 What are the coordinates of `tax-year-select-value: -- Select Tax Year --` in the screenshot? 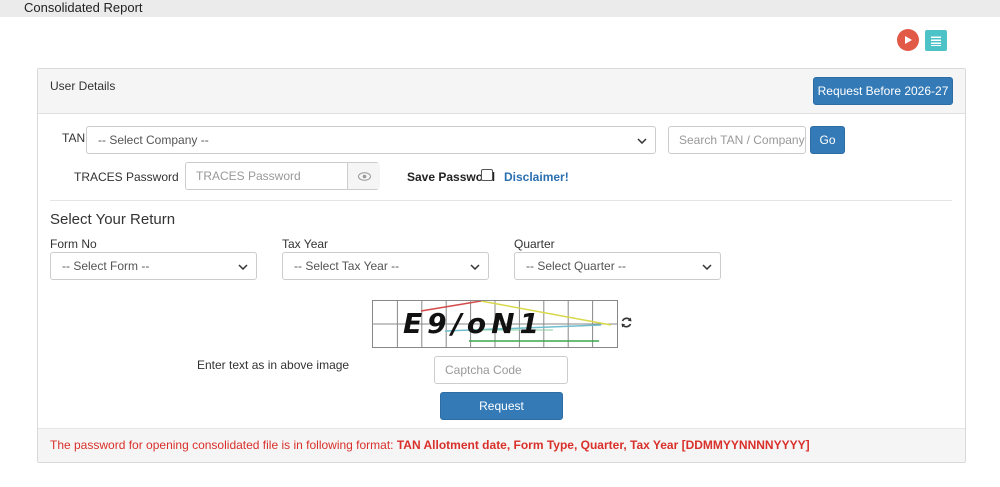 It's located at (347, 266).